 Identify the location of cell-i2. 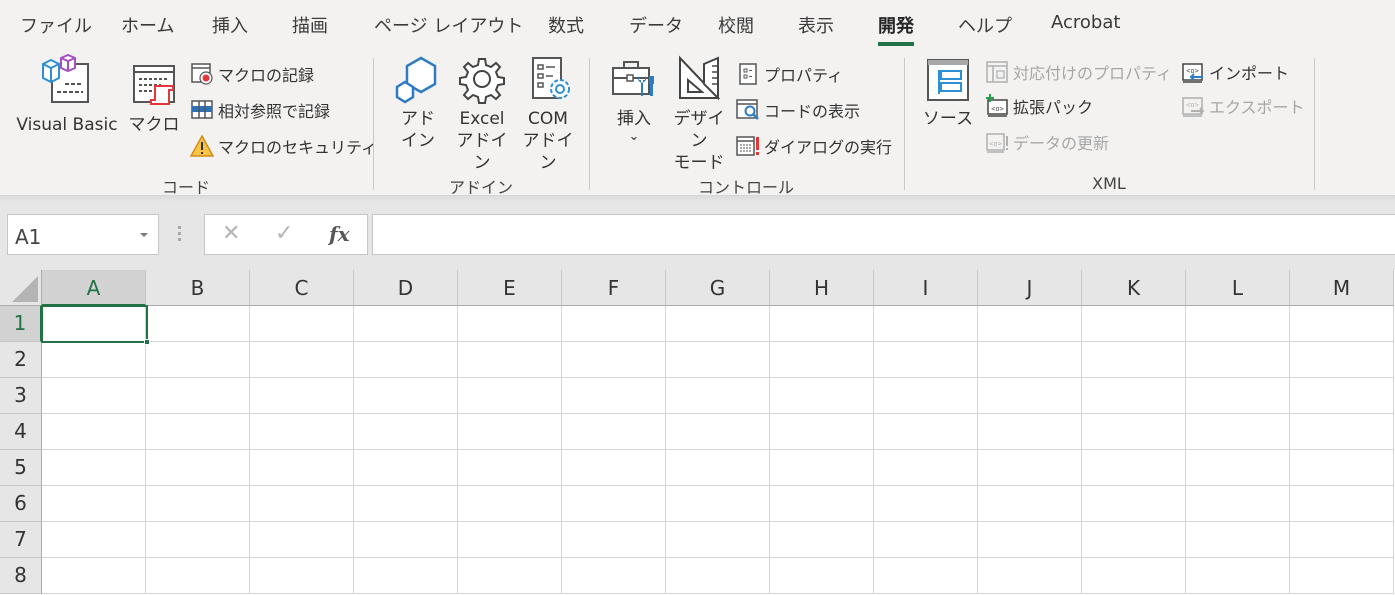
(926, 360).